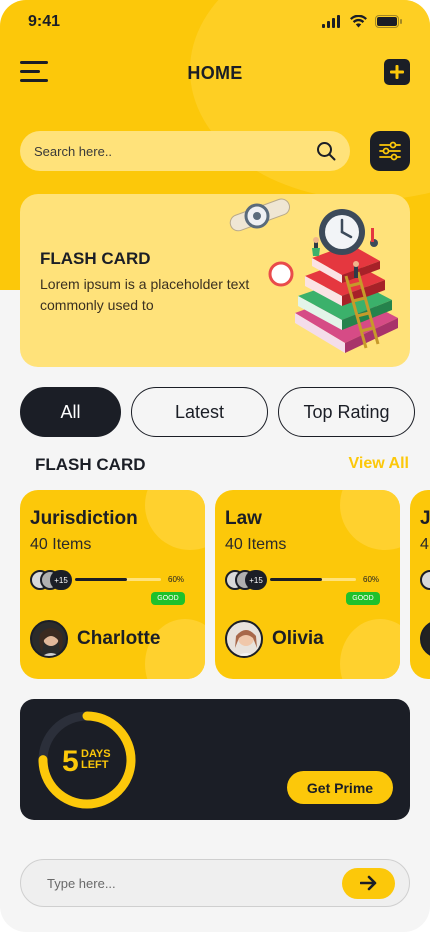 The width and height of the screenshot is (430, 932). Describe the element at coordinates (425, 518) in the screenshot. I see `card-title: J` at that location.